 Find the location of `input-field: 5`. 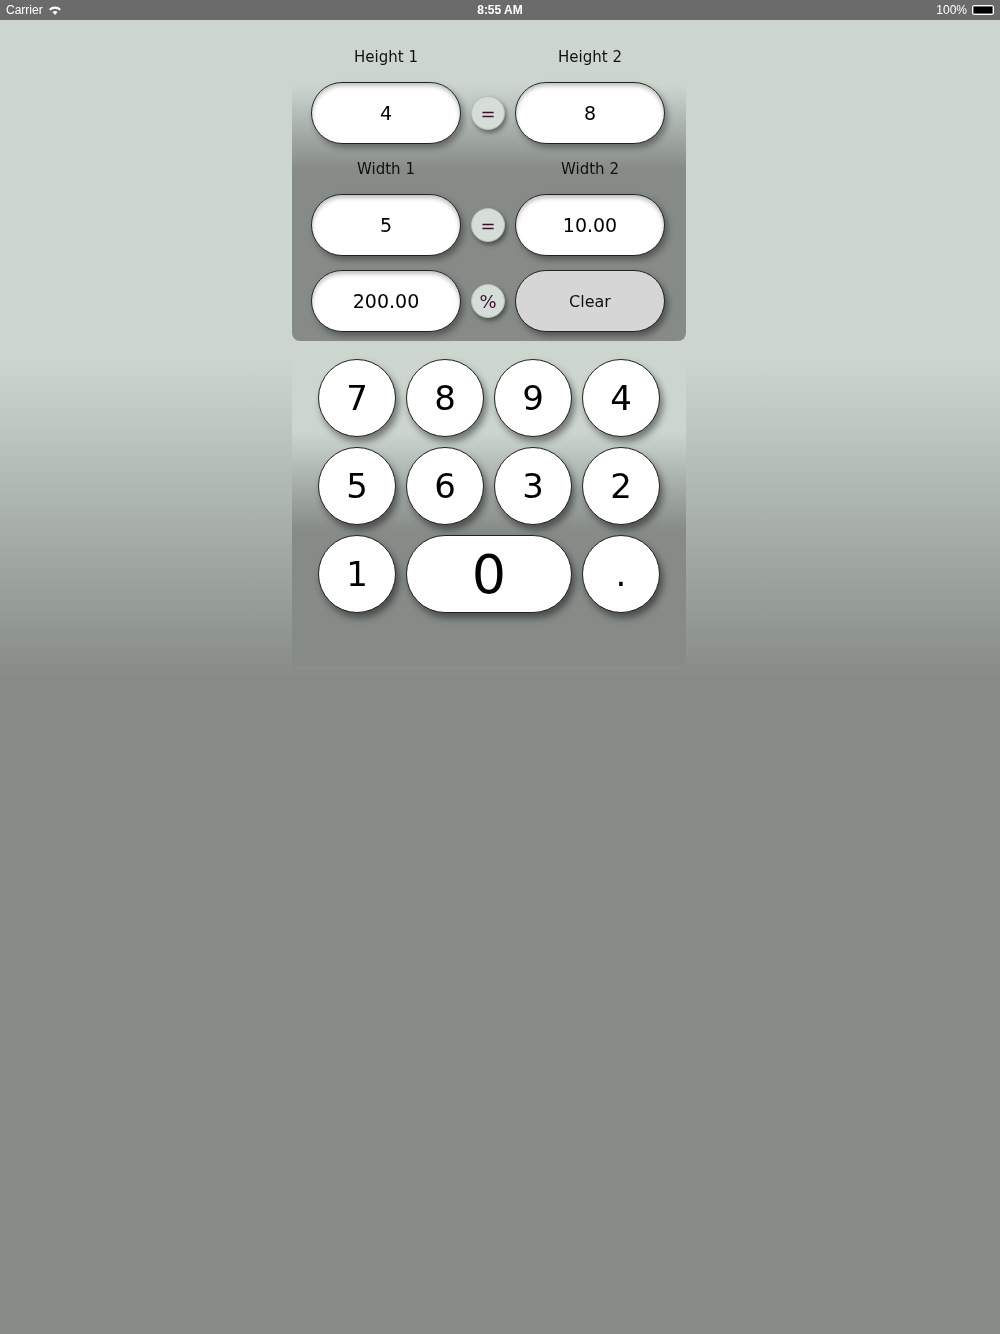

input-field: 5 is located at coordinates (386, 225).